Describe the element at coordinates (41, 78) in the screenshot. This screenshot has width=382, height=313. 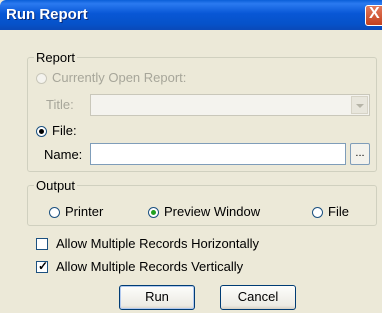
I see `currently-open-report-radio` at that location.